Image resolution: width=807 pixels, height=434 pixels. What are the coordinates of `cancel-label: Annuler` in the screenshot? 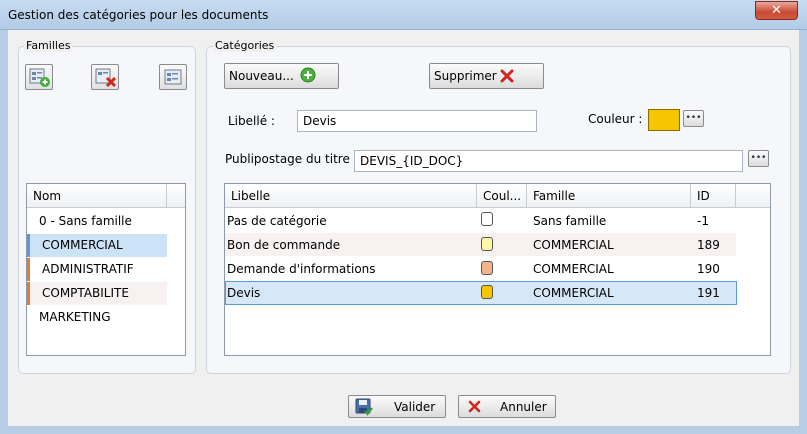 It's located at (523, 407).